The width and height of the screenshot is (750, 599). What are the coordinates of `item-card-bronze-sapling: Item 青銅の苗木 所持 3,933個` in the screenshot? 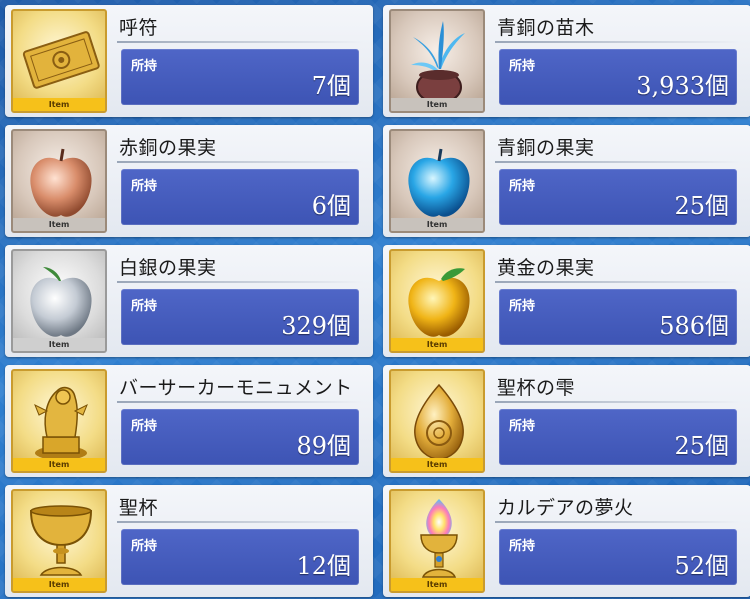 It's located at (566, 61).